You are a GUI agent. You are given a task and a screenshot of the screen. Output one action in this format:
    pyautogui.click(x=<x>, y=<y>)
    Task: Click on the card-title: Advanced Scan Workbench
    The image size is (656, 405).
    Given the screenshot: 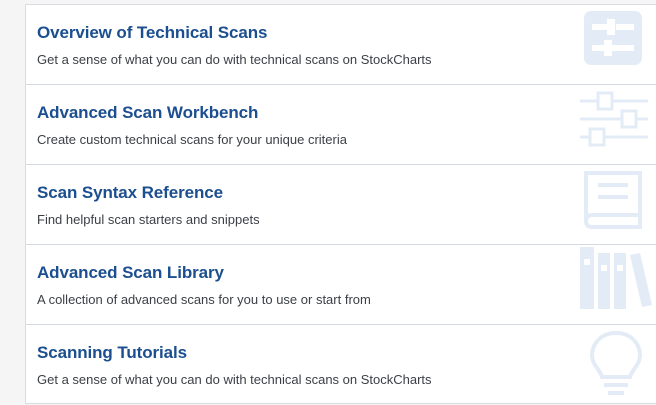 What is the action you would take?
    pyautogui.click(x=346, y=113)
    